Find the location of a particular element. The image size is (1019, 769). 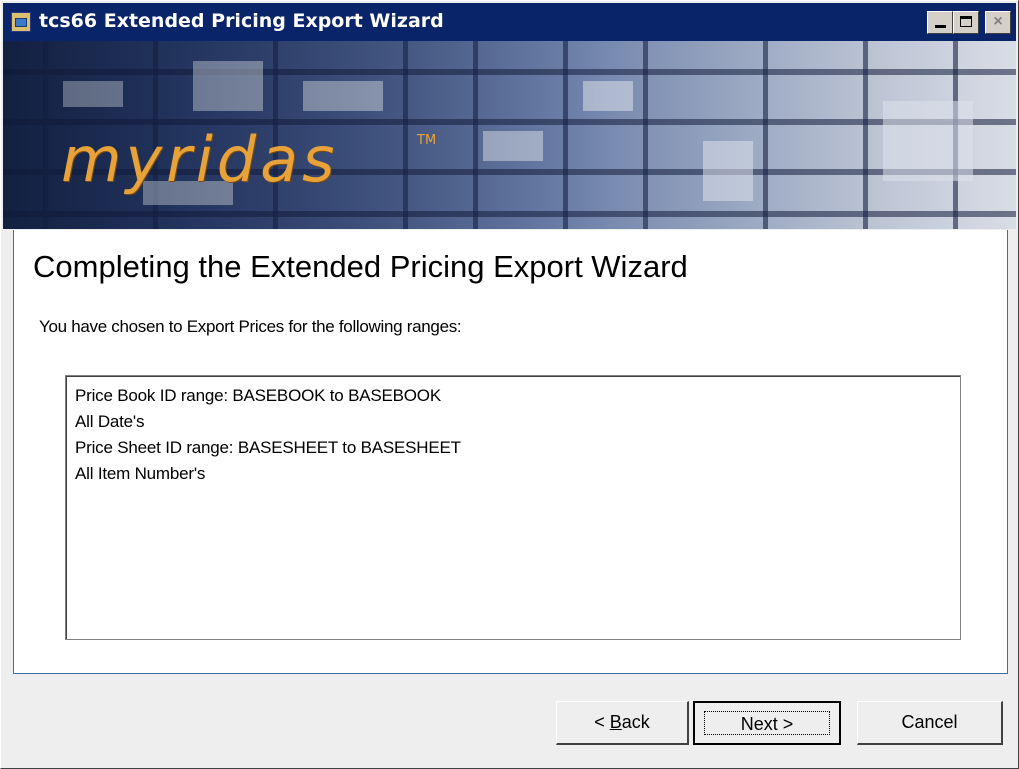

close-button: × is located at coordinates (998, 22).